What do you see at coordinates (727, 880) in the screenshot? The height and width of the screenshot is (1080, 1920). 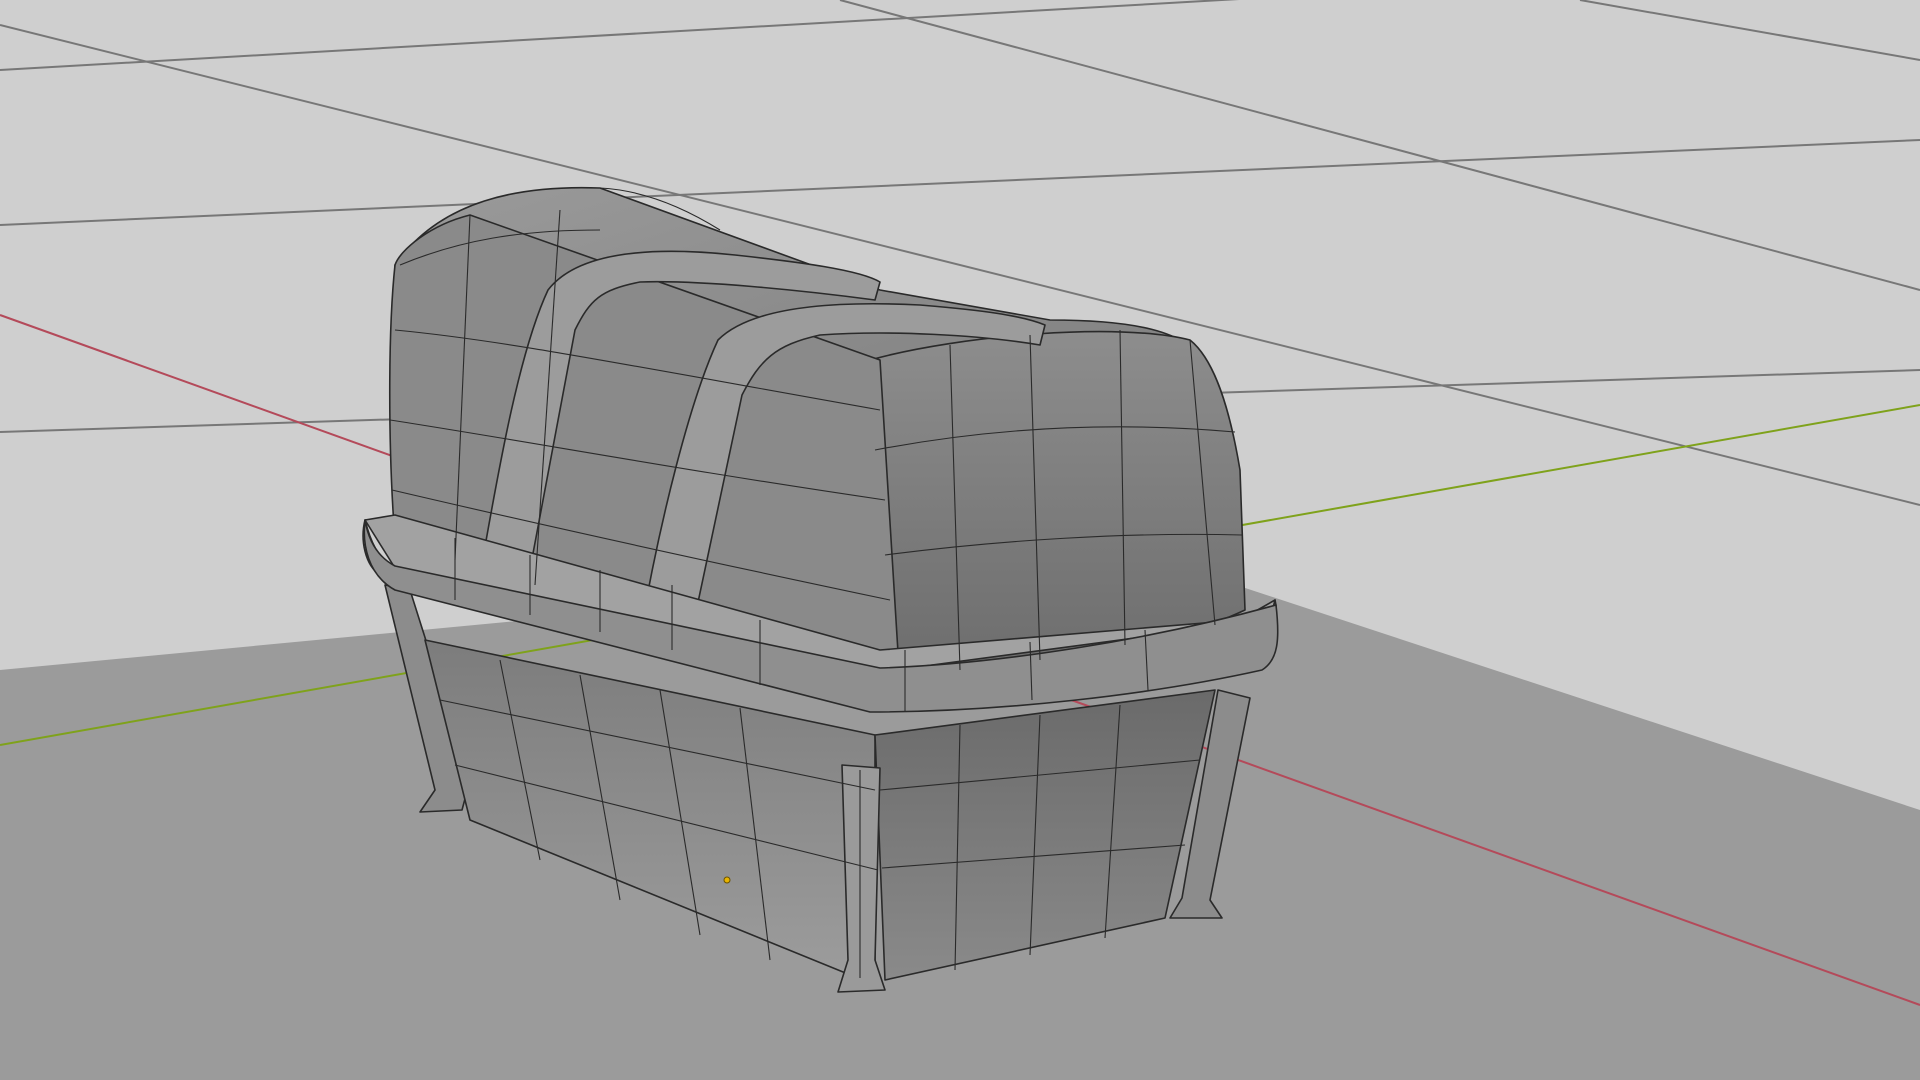 I see `object-origin-point` at bounding box center [727, 880].